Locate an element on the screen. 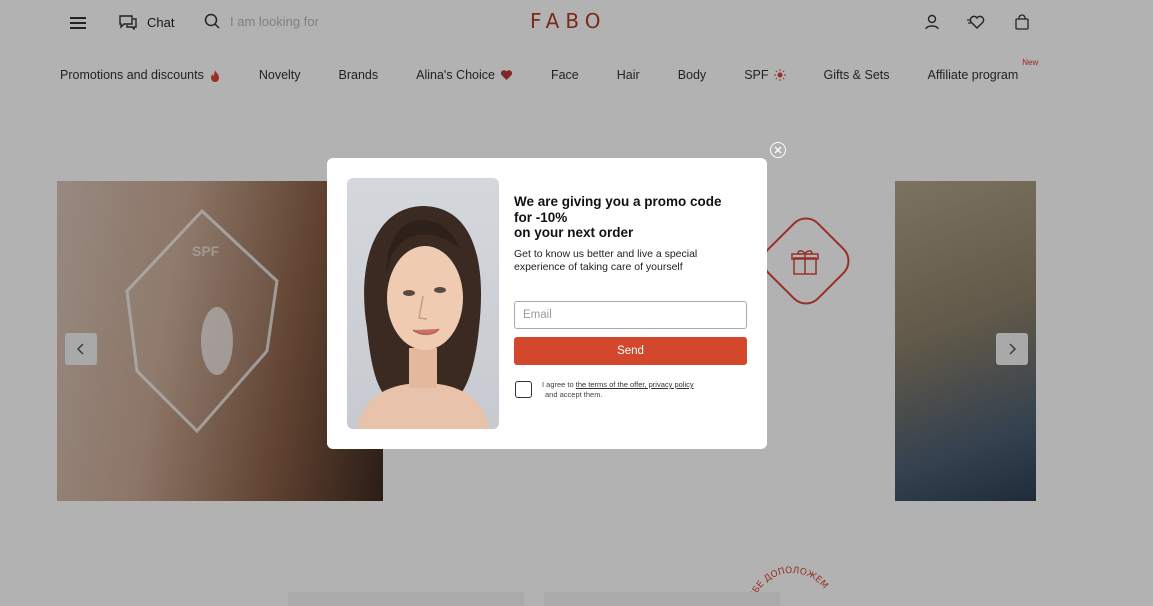  send-button: Send is located at coordinates (630, 351).